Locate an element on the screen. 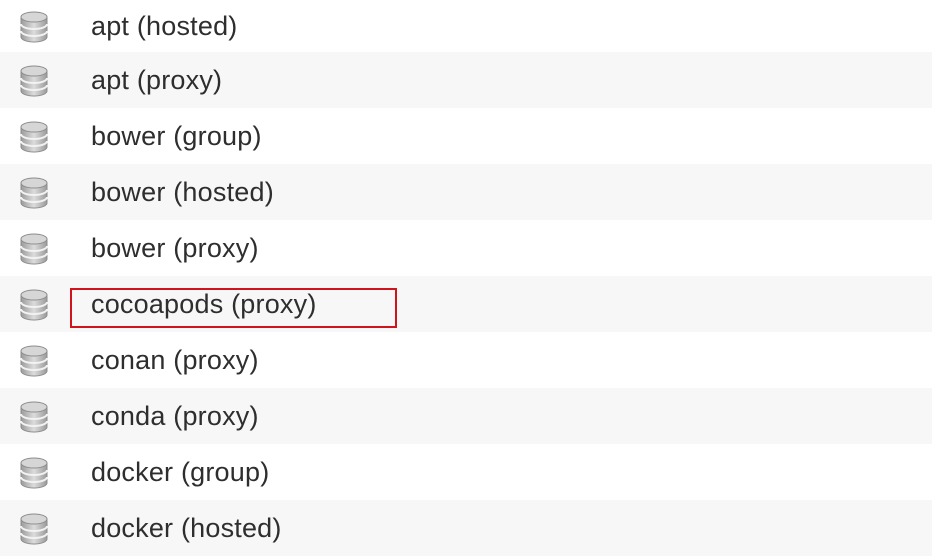 The height and width of the screenshot is (558, 932). list-item: conda (proxy) is located at coordinates (466, 416).